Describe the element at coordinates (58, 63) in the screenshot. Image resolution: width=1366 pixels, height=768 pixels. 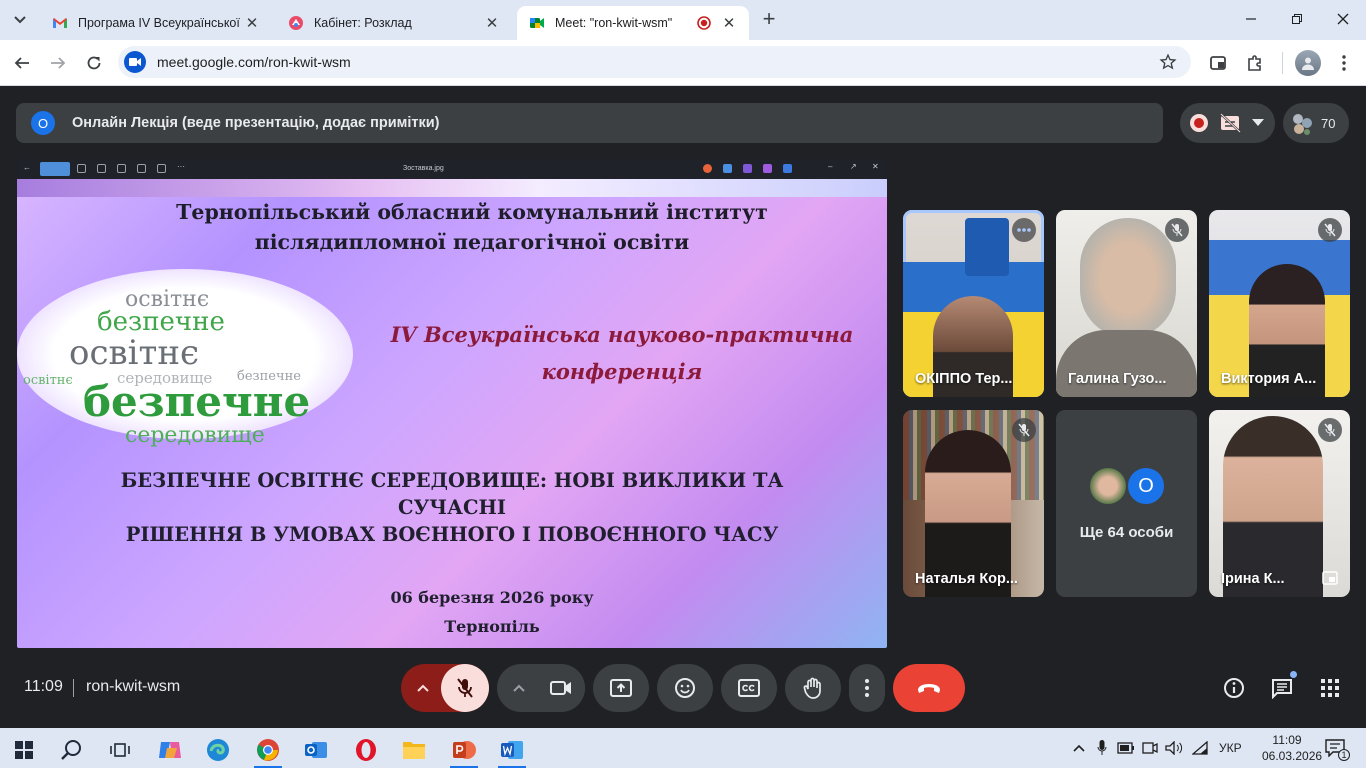
I see `forward-button` at that location.